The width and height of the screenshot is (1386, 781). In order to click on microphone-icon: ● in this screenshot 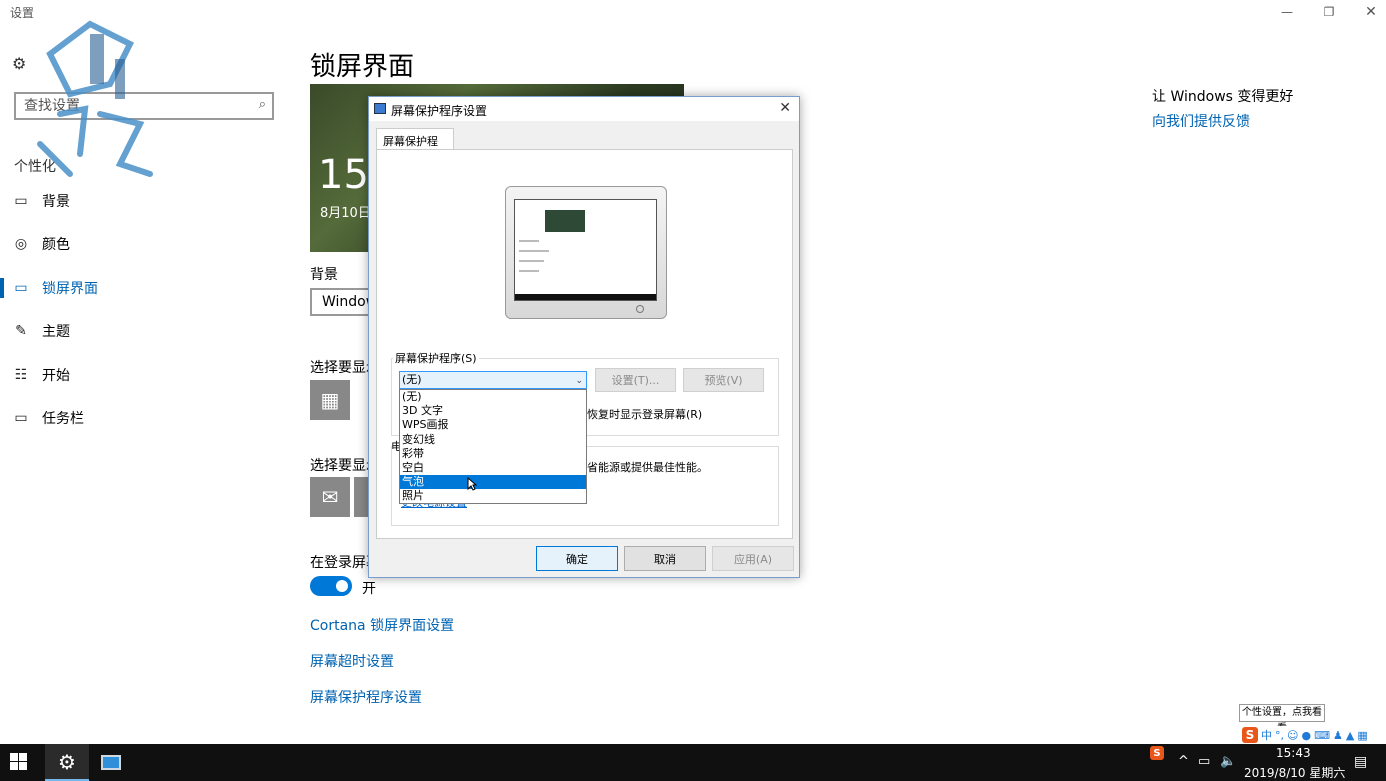, I will do `click(1306, 735)`.